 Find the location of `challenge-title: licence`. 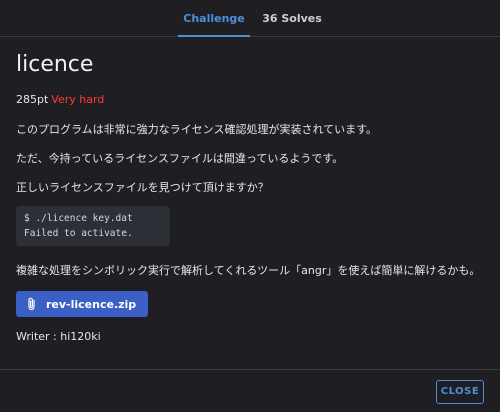

challenge-title: licence is located at coordinates (55, 64).